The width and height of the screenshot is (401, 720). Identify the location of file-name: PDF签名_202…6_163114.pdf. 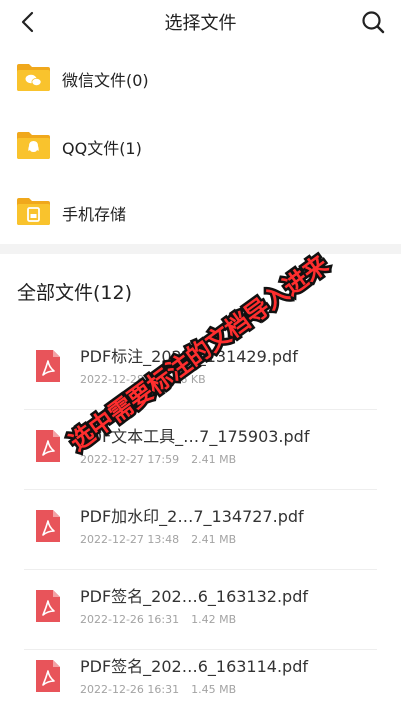
(194, 666).